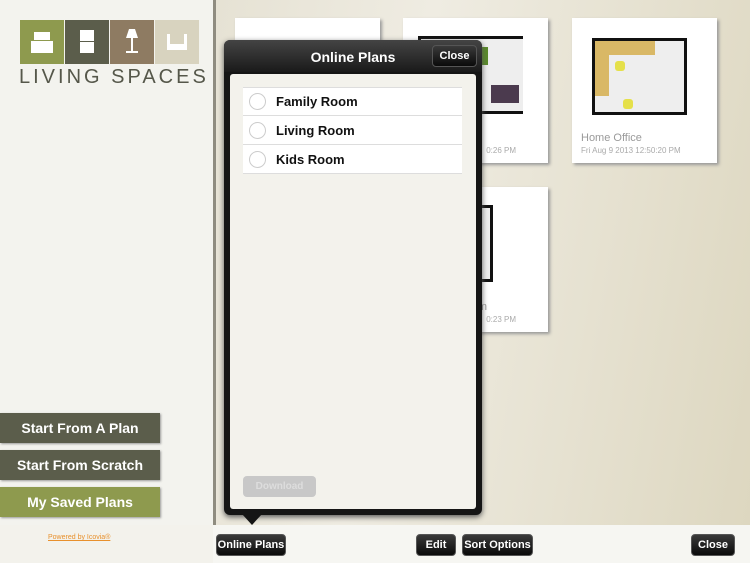 This screenshot has height=563, width=750. What do you see at coordinates (631, 150) in the screenshot?
I see `plan-date: Fri Aug 9 2013 12:50:20 PM` at bounding box center [631, 150].